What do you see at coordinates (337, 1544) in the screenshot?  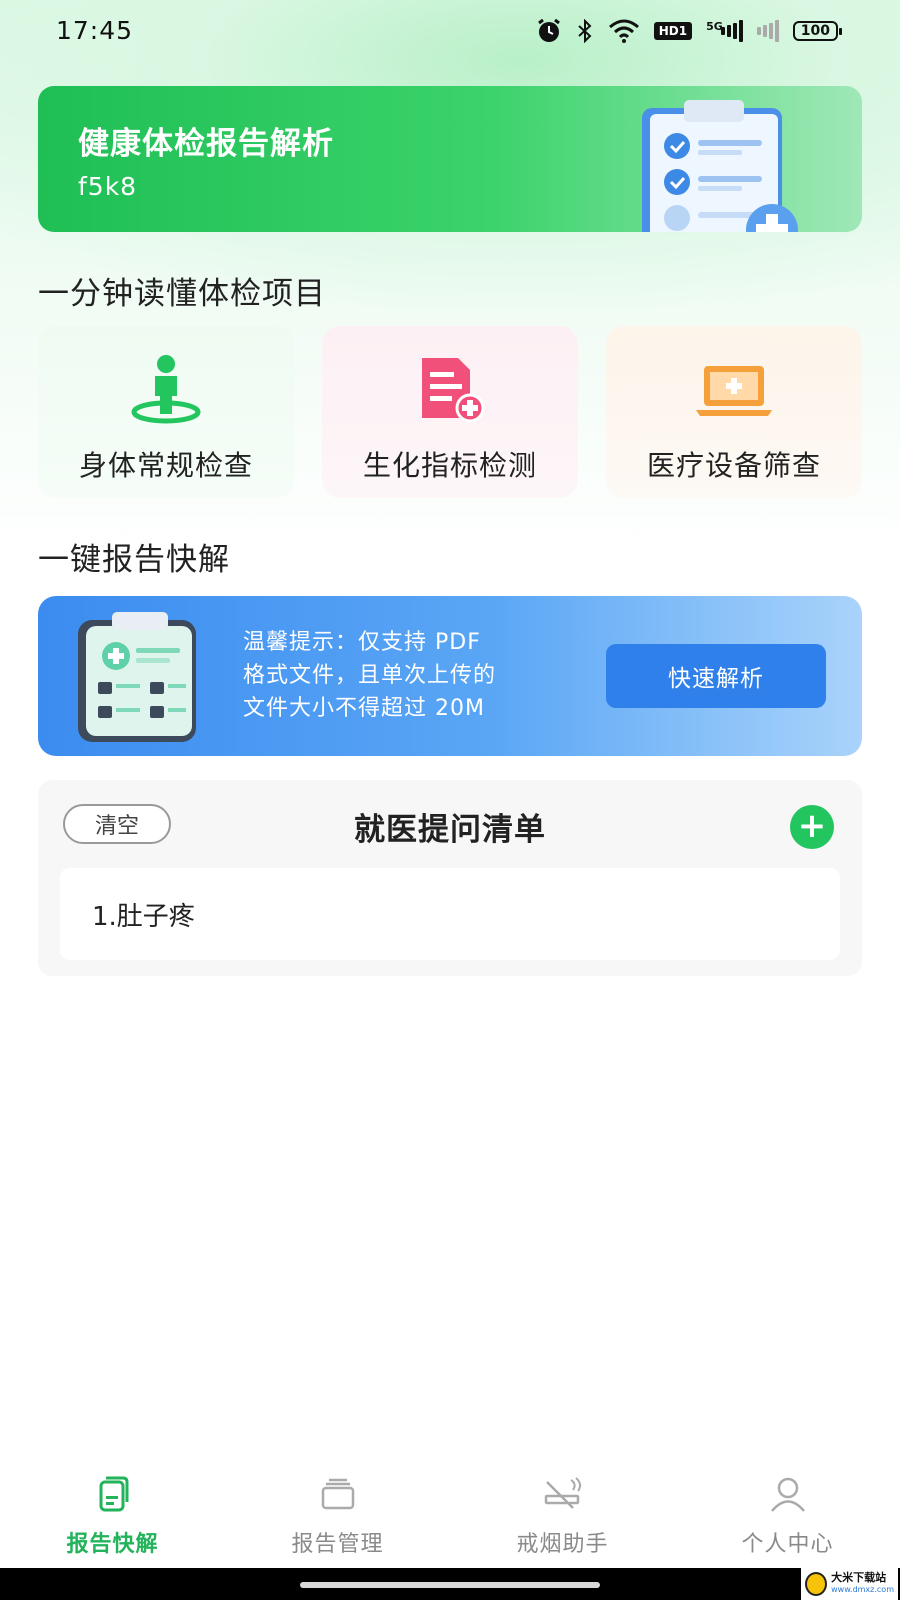 I see `nav-label: 报告管理` at bounding box center [337, 1544].